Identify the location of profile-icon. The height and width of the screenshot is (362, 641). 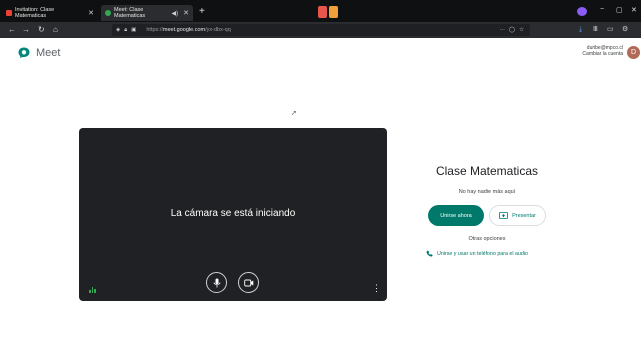
(582, 11).